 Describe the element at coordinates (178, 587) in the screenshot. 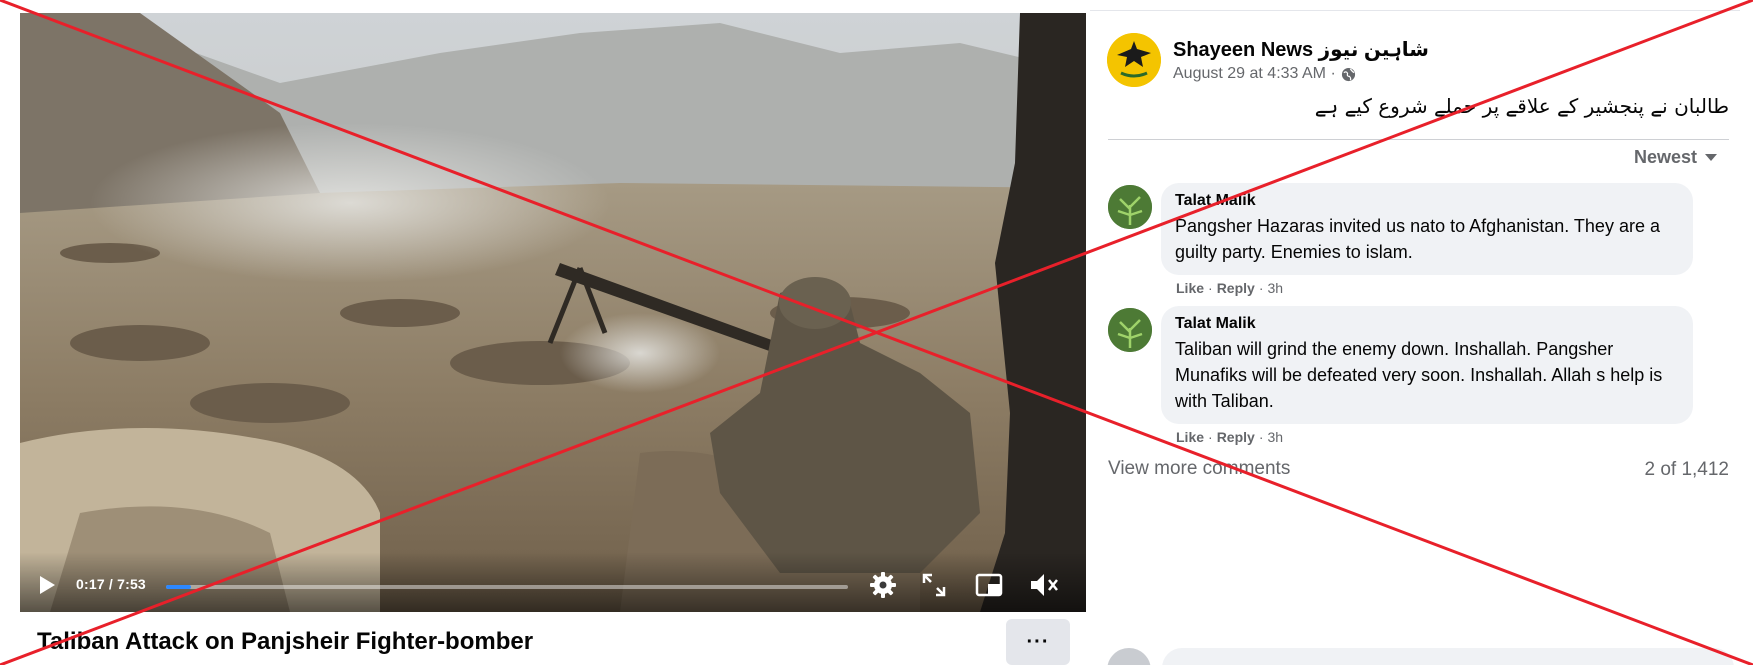

I see `progress-fill` at that location.